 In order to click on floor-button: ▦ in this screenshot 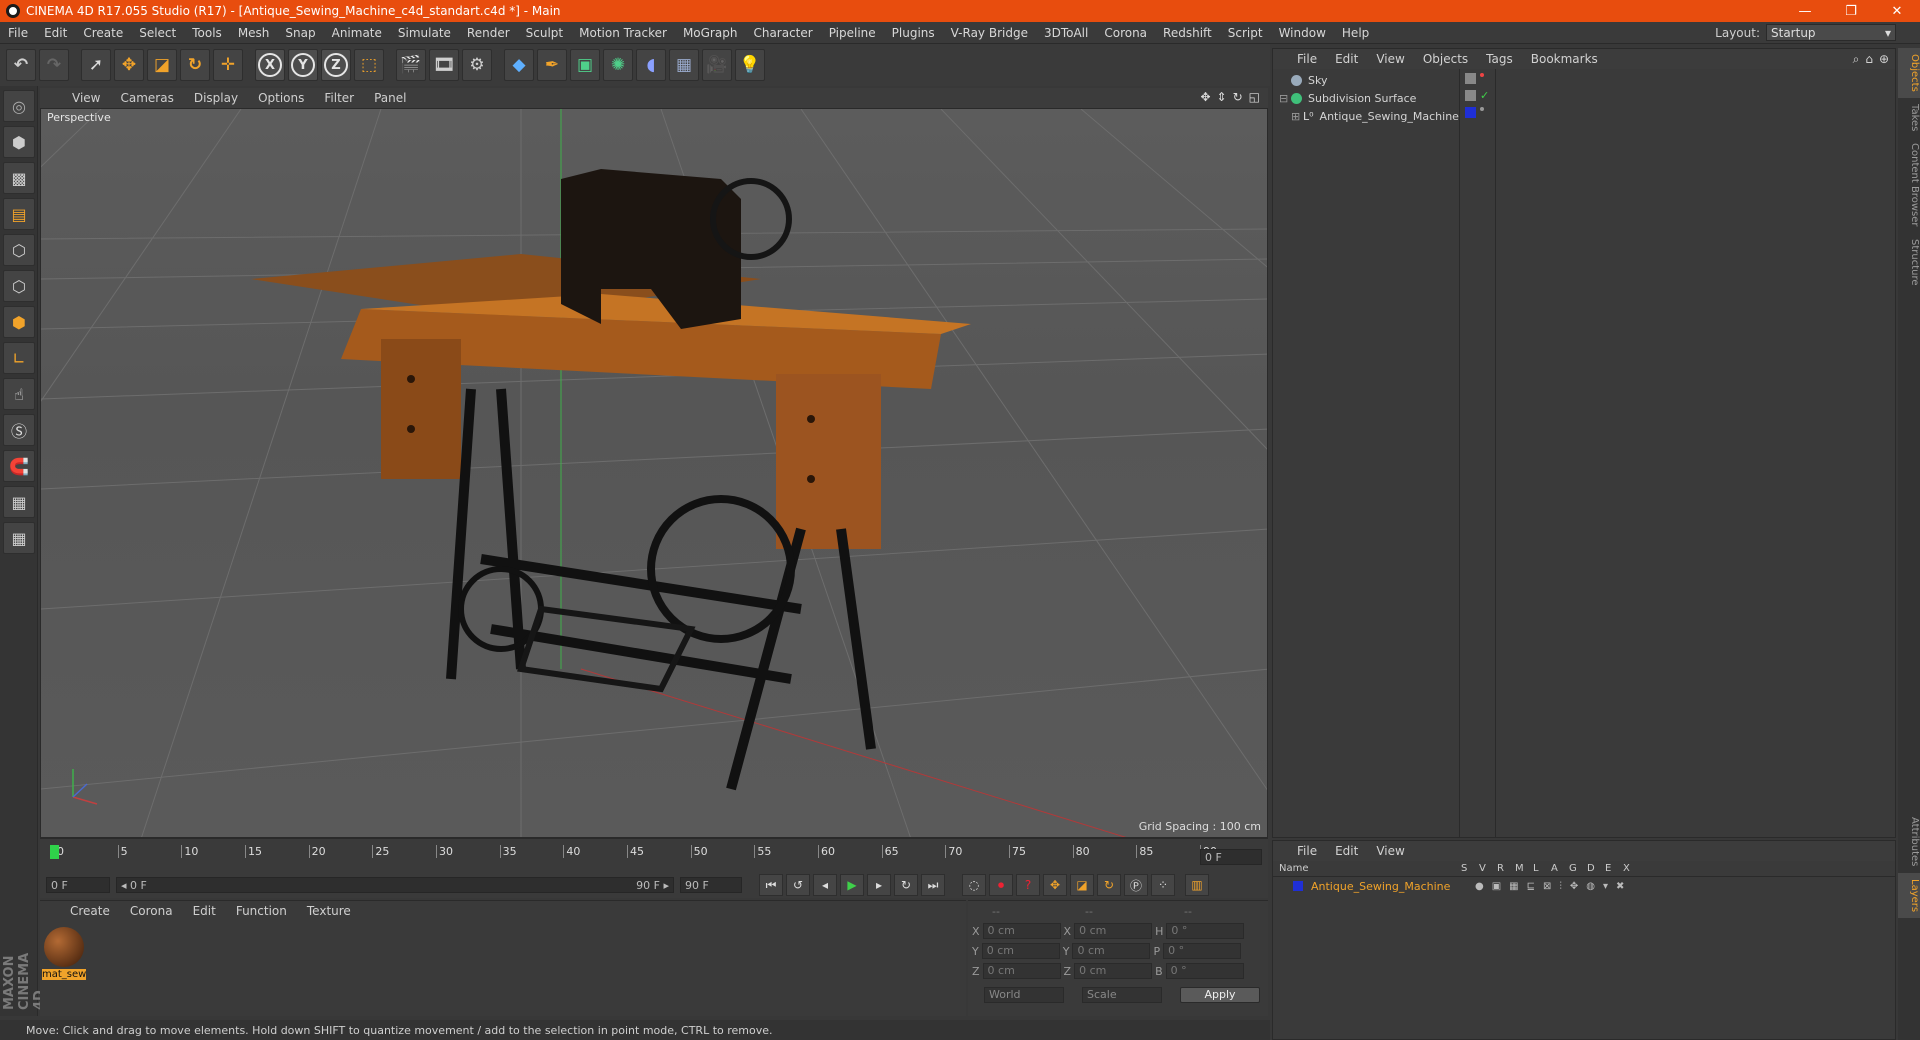, I will do `click(684, 65)`.